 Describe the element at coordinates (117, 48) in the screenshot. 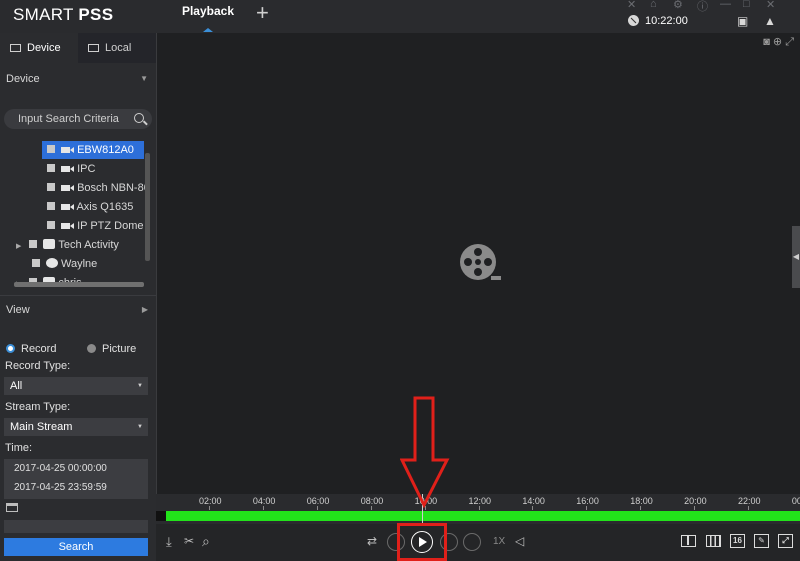

I see `tab-local: Local` at that location.